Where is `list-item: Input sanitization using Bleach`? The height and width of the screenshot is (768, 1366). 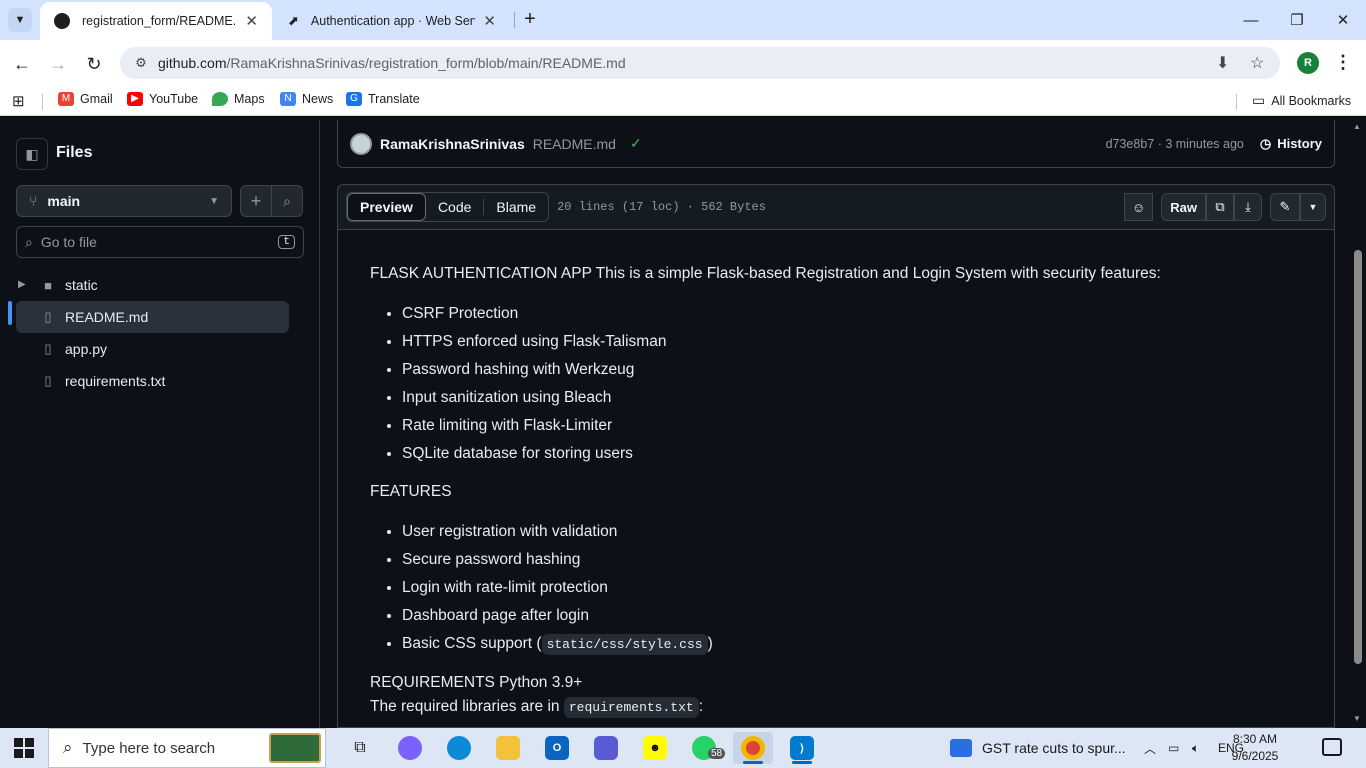 list-item: Input sanitization using Bleach is located at coordinates (852, 398).